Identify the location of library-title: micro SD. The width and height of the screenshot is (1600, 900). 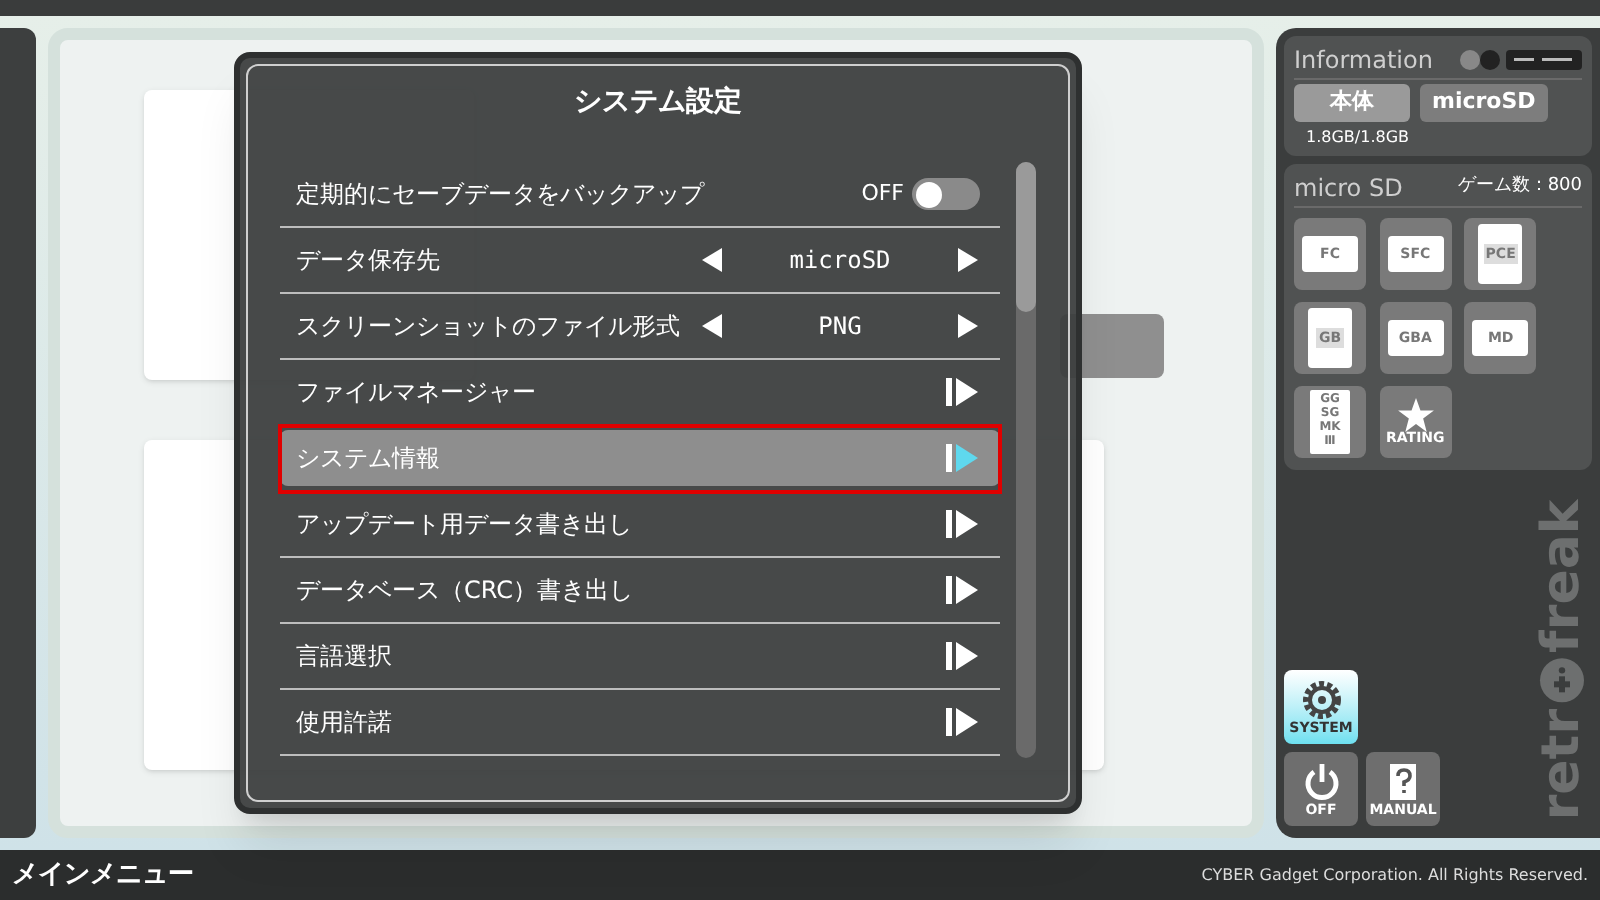
(1348, 189).